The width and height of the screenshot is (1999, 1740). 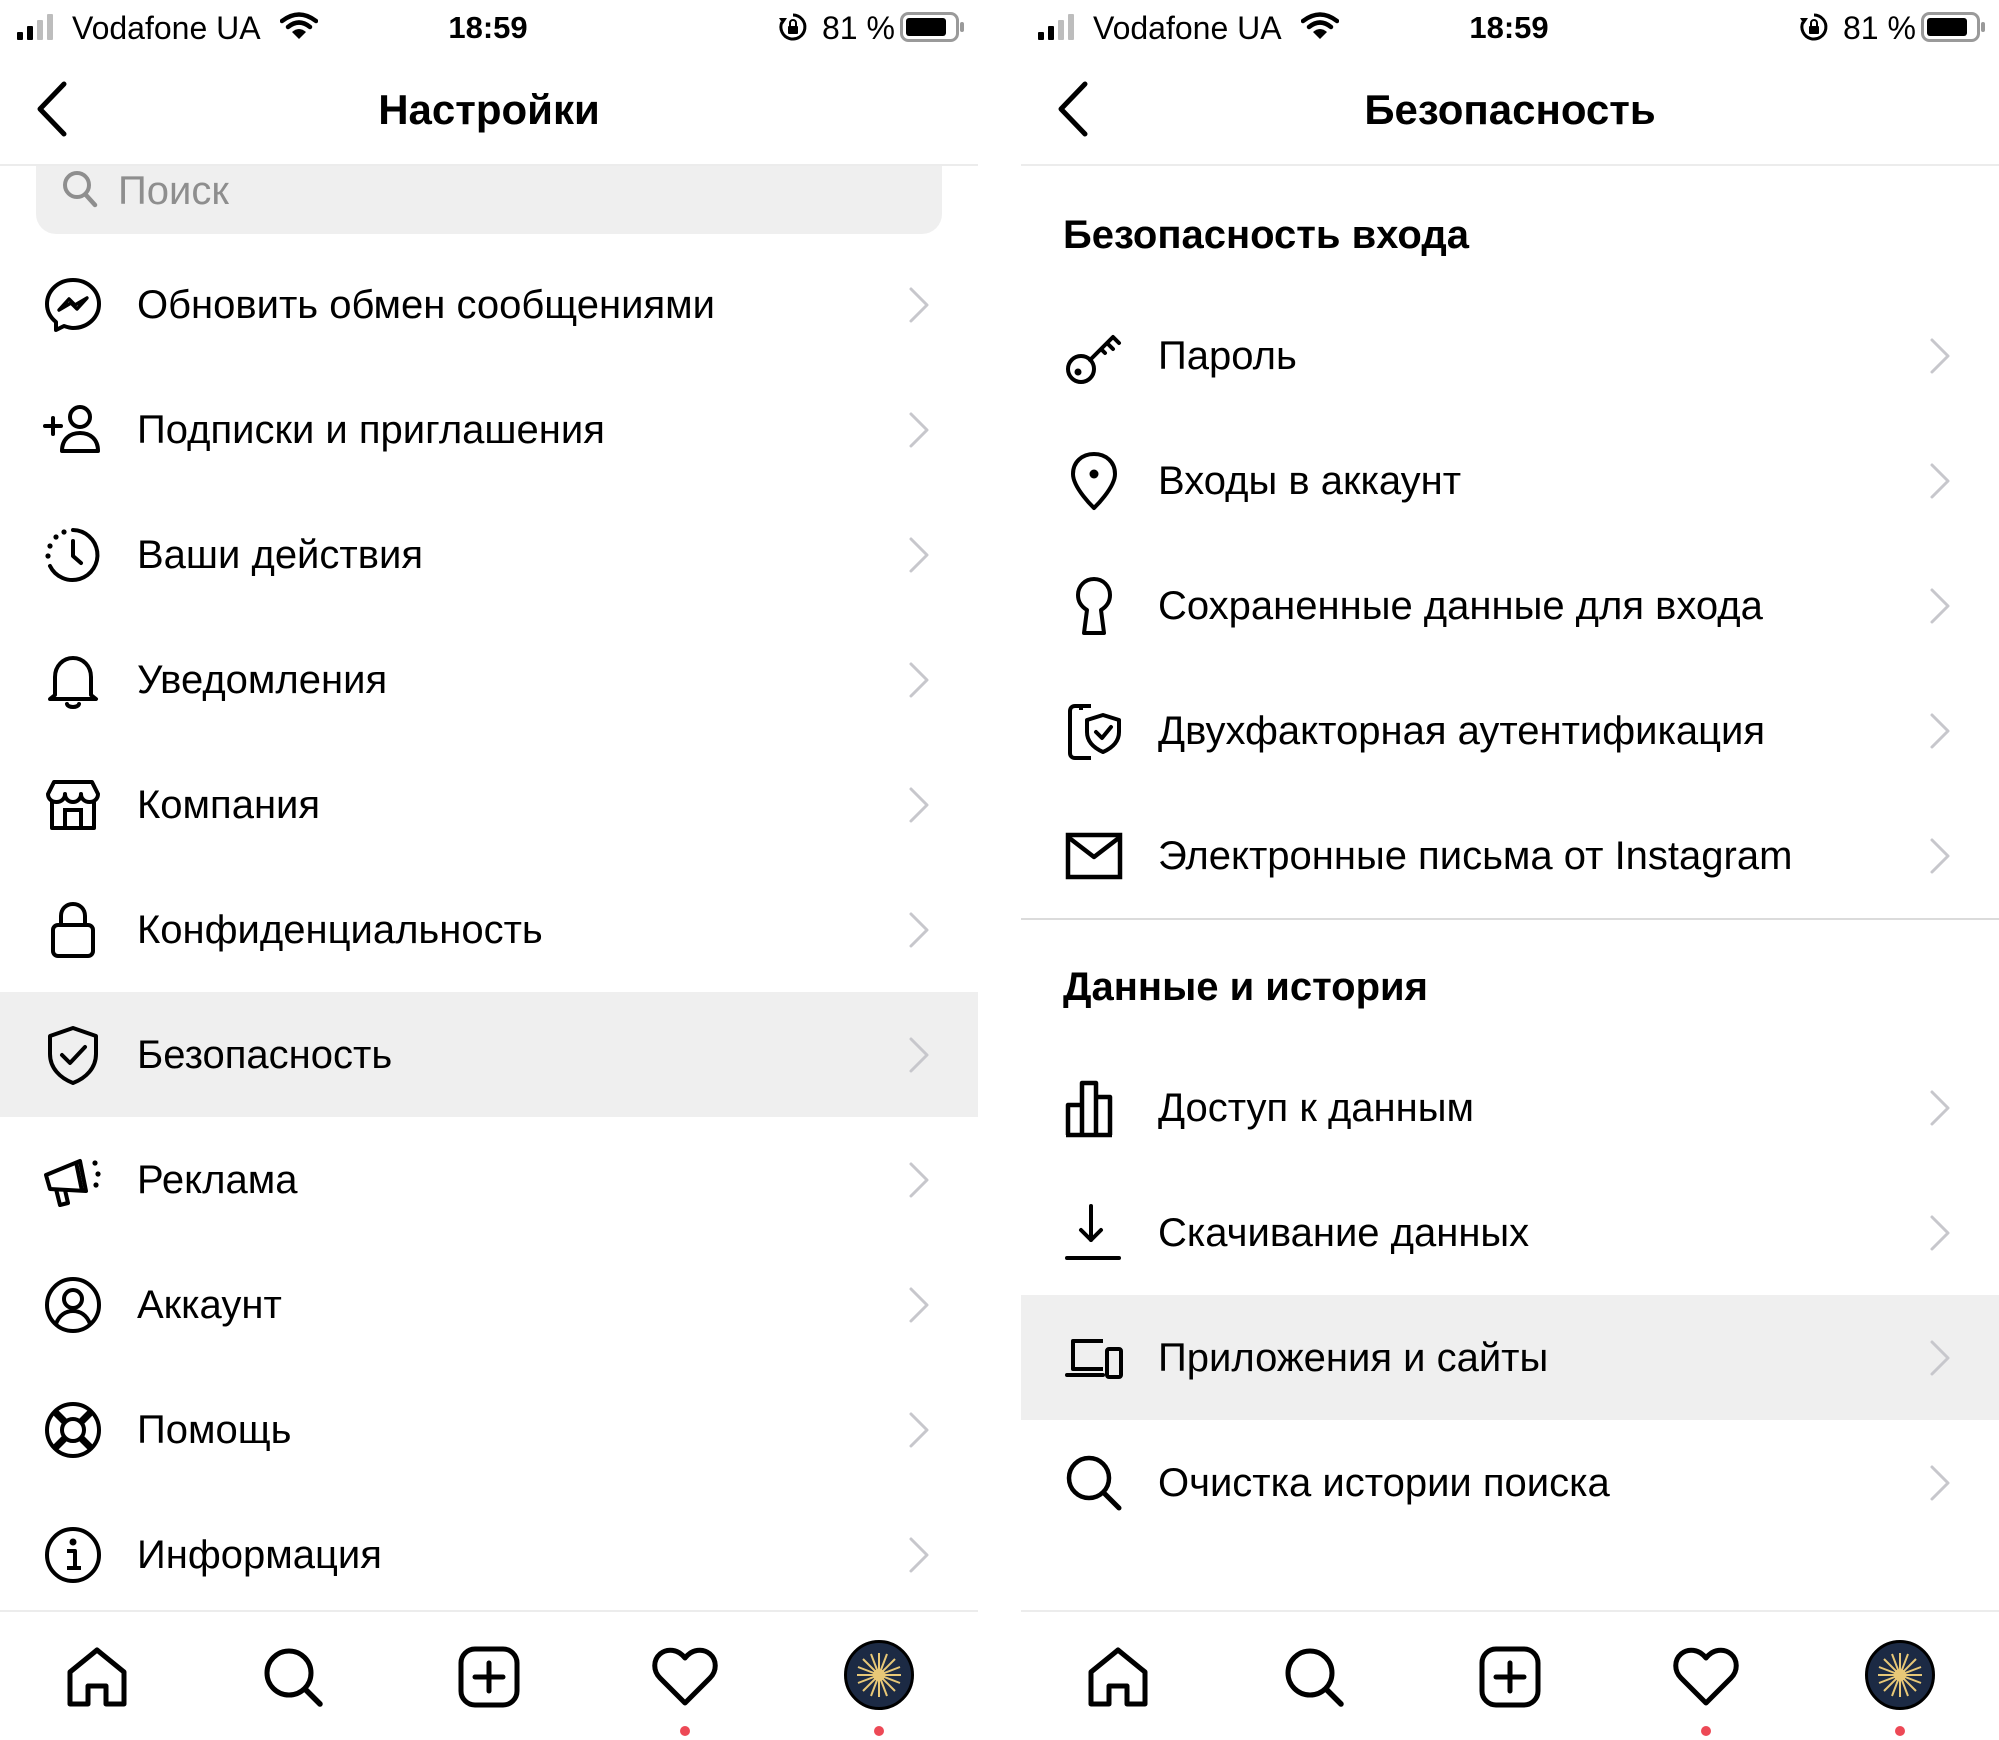 What do you see at coordinates (1353, 1358) in the screenshot?
I see `security-item-label: Приложения и сайты` at bounding box center [1353, 1358].